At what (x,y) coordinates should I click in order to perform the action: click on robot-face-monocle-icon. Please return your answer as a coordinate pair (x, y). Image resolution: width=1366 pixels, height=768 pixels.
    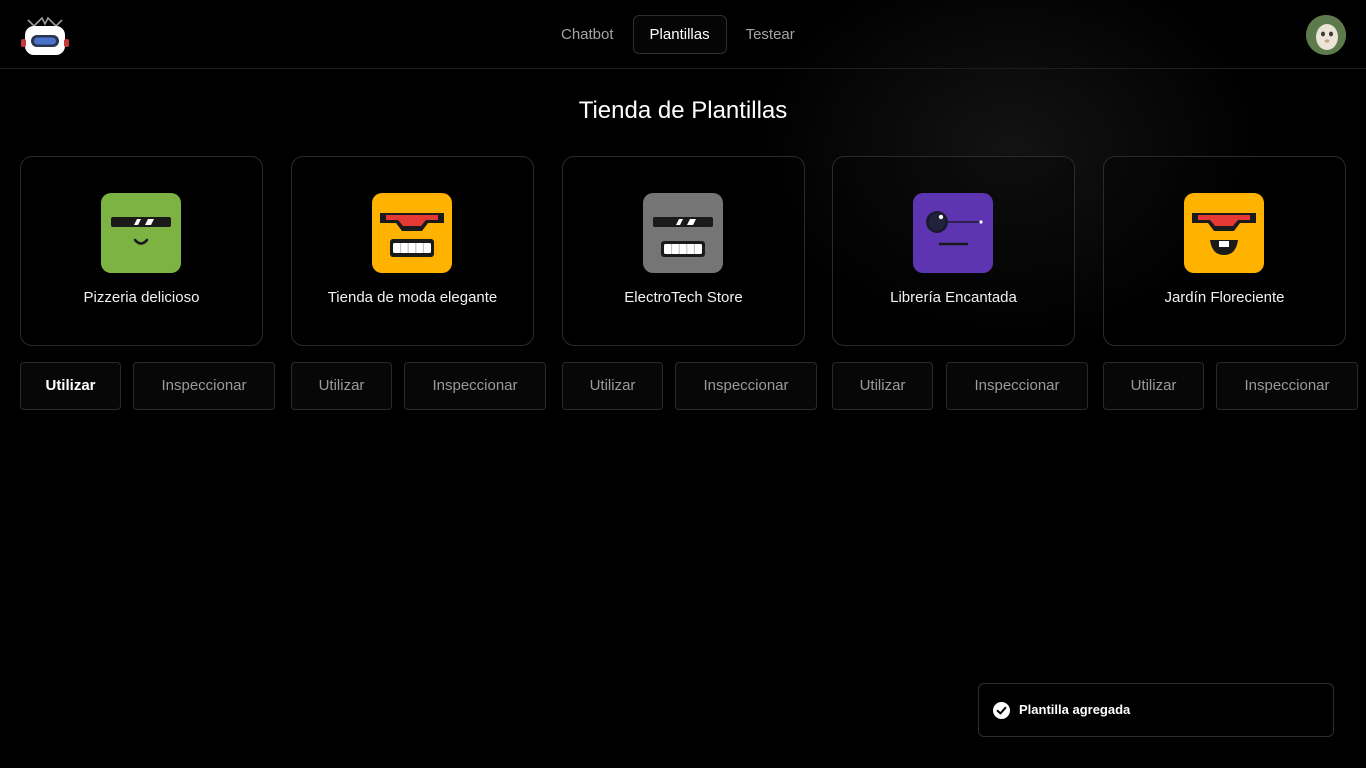
    Looking at the image, I should click on (953, 233).